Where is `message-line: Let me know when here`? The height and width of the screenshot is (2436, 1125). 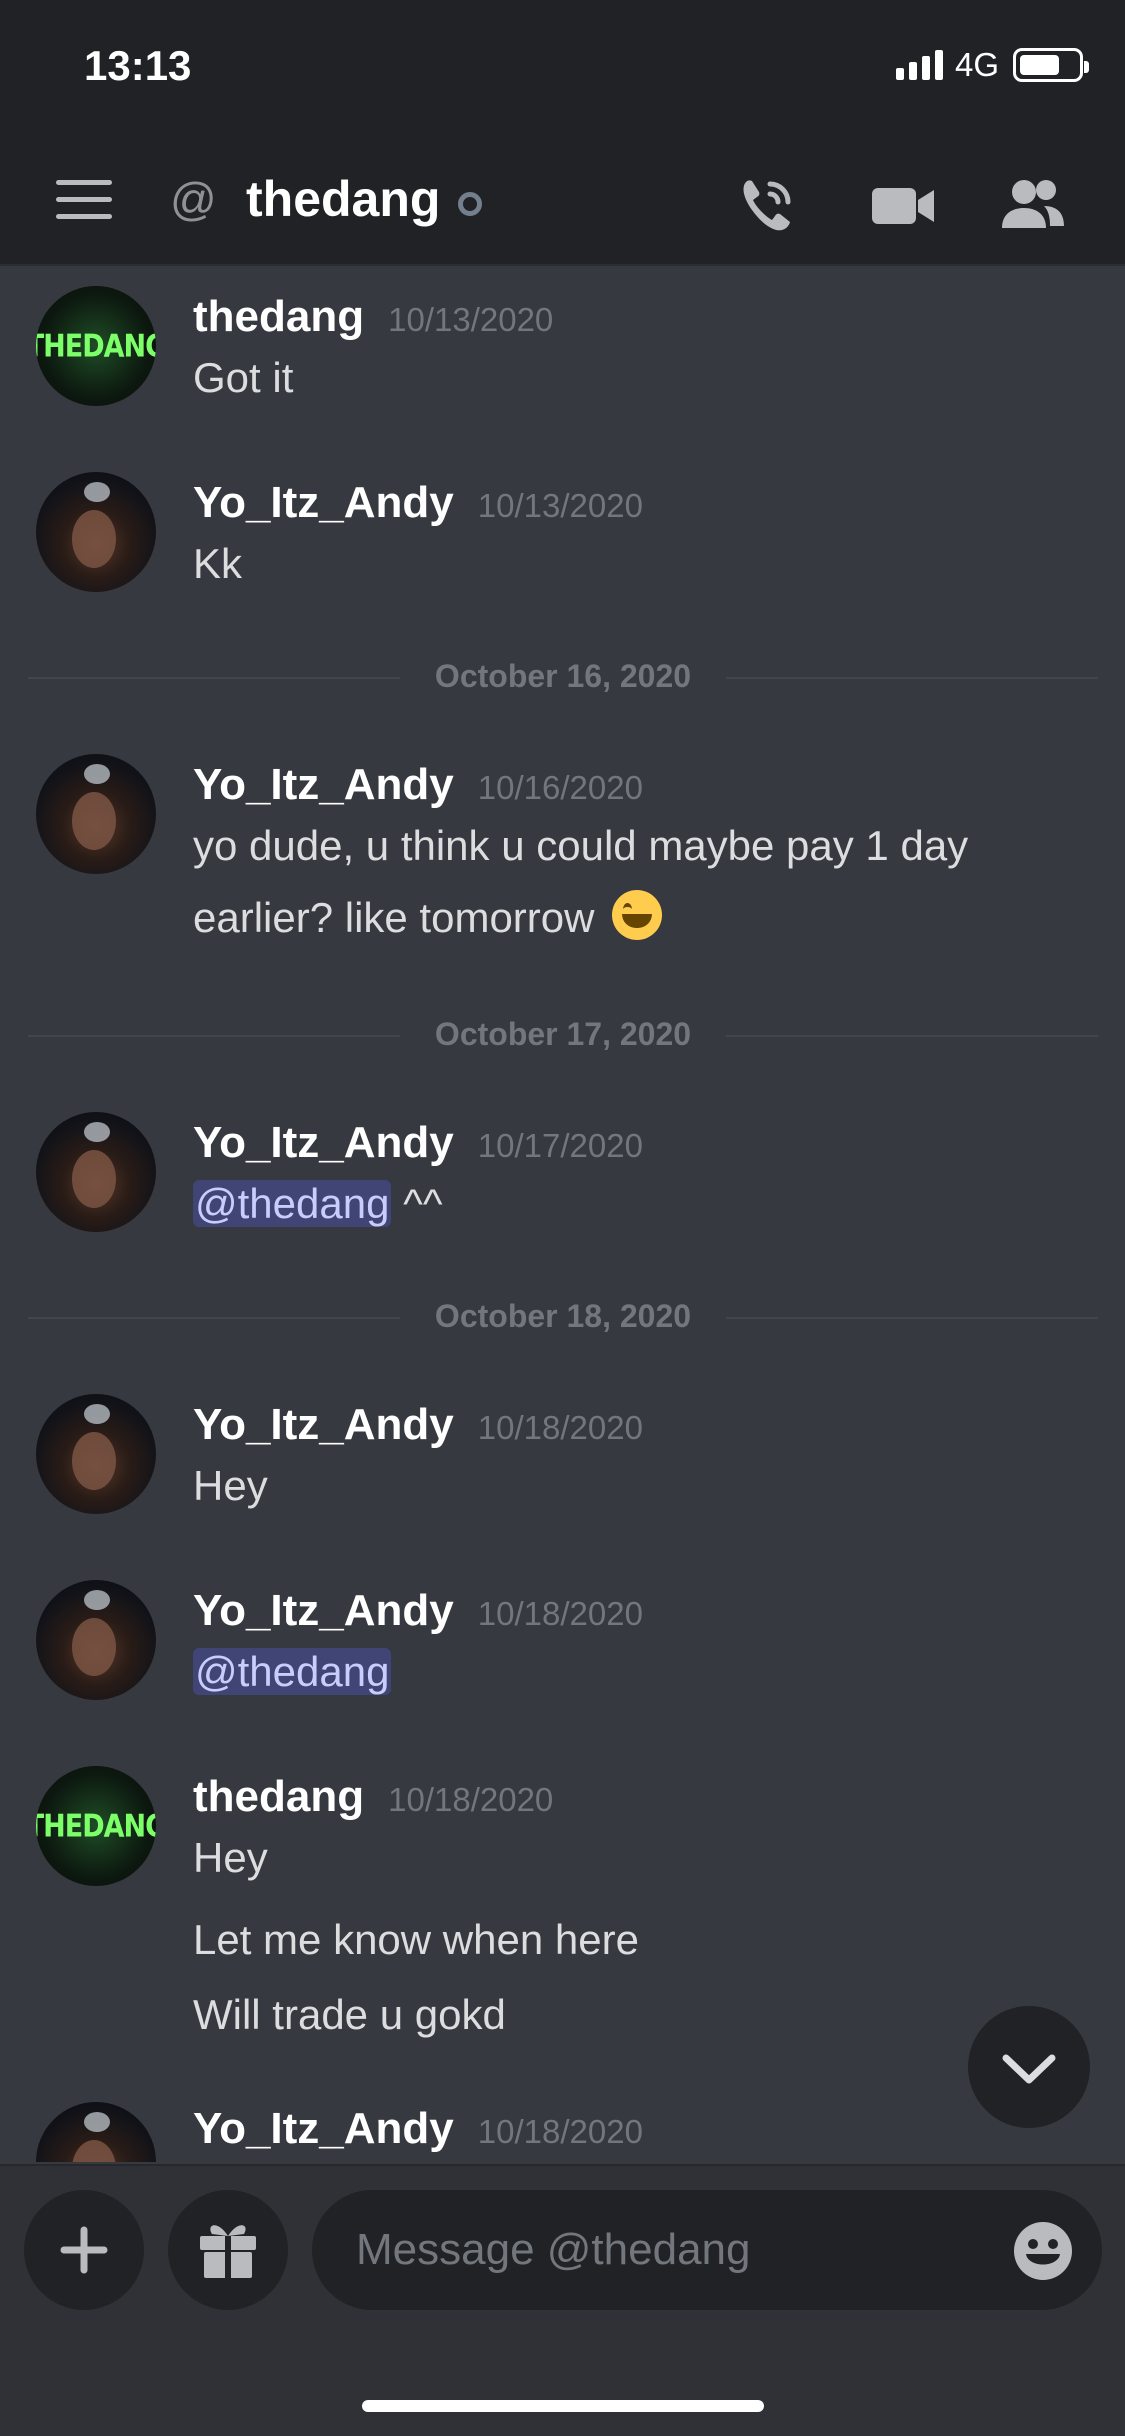 message-line: Let me know when here is located at coordinates (416, 1939).